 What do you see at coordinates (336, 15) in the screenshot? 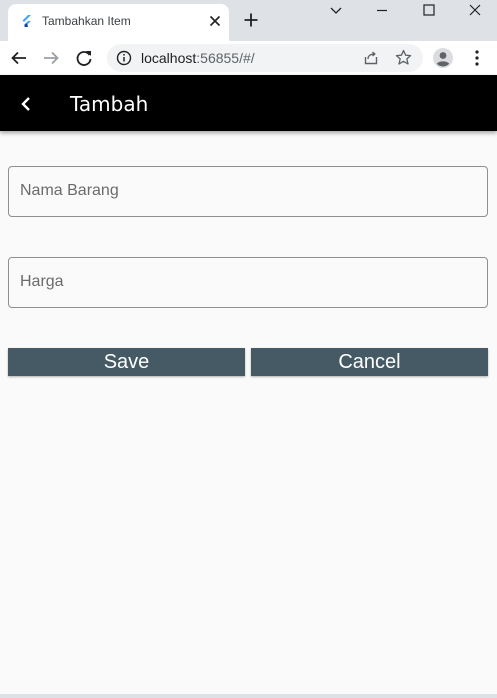
I see `chevron-down-icon` at bounding box center [336, 15].